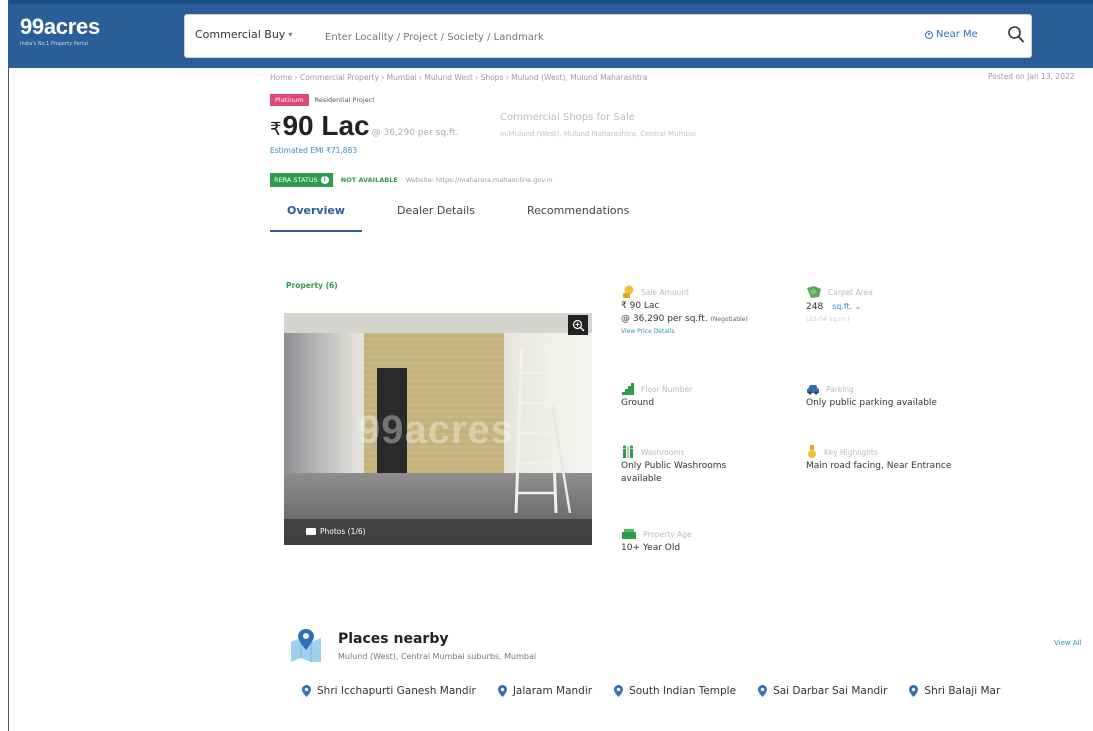  What do you see at coordinates (415, 133) in the screenshot?
I see `price-per-sqft: @ 36,290 per sq.ft.` at bounding box center [415, 133].